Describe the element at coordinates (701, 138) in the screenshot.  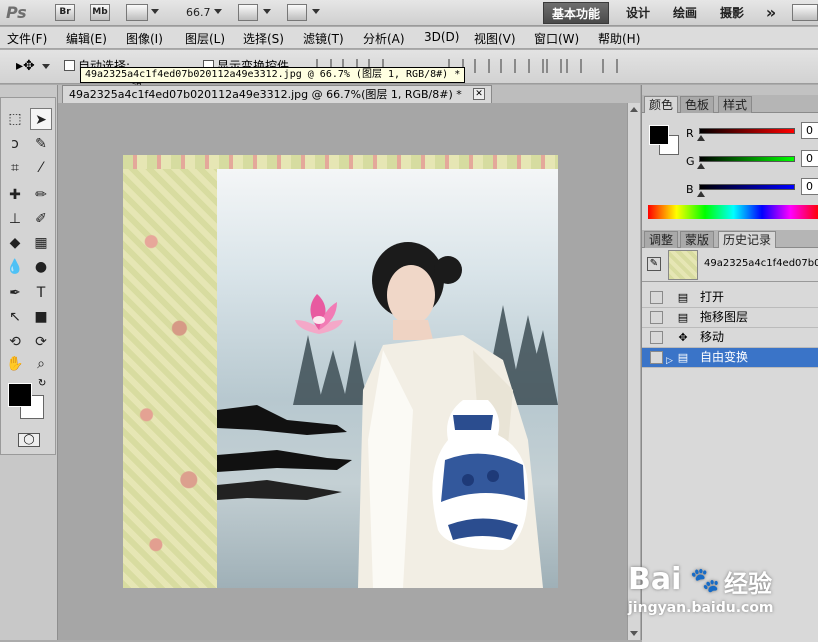
I see `red-slider-caret` at that location.